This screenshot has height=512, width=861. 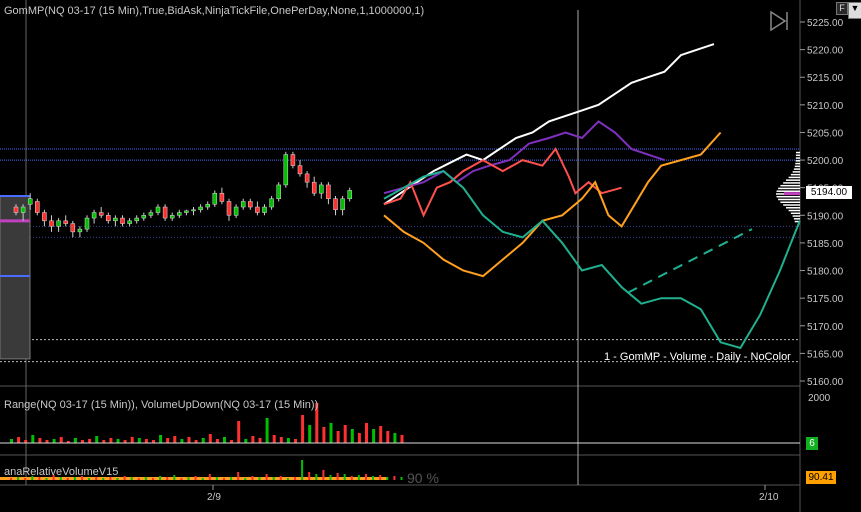 What do you see at coordinates (825, 216) in the screenshot?
I see `y-tick-label: 5190.00` at bounding box center [825, 216].